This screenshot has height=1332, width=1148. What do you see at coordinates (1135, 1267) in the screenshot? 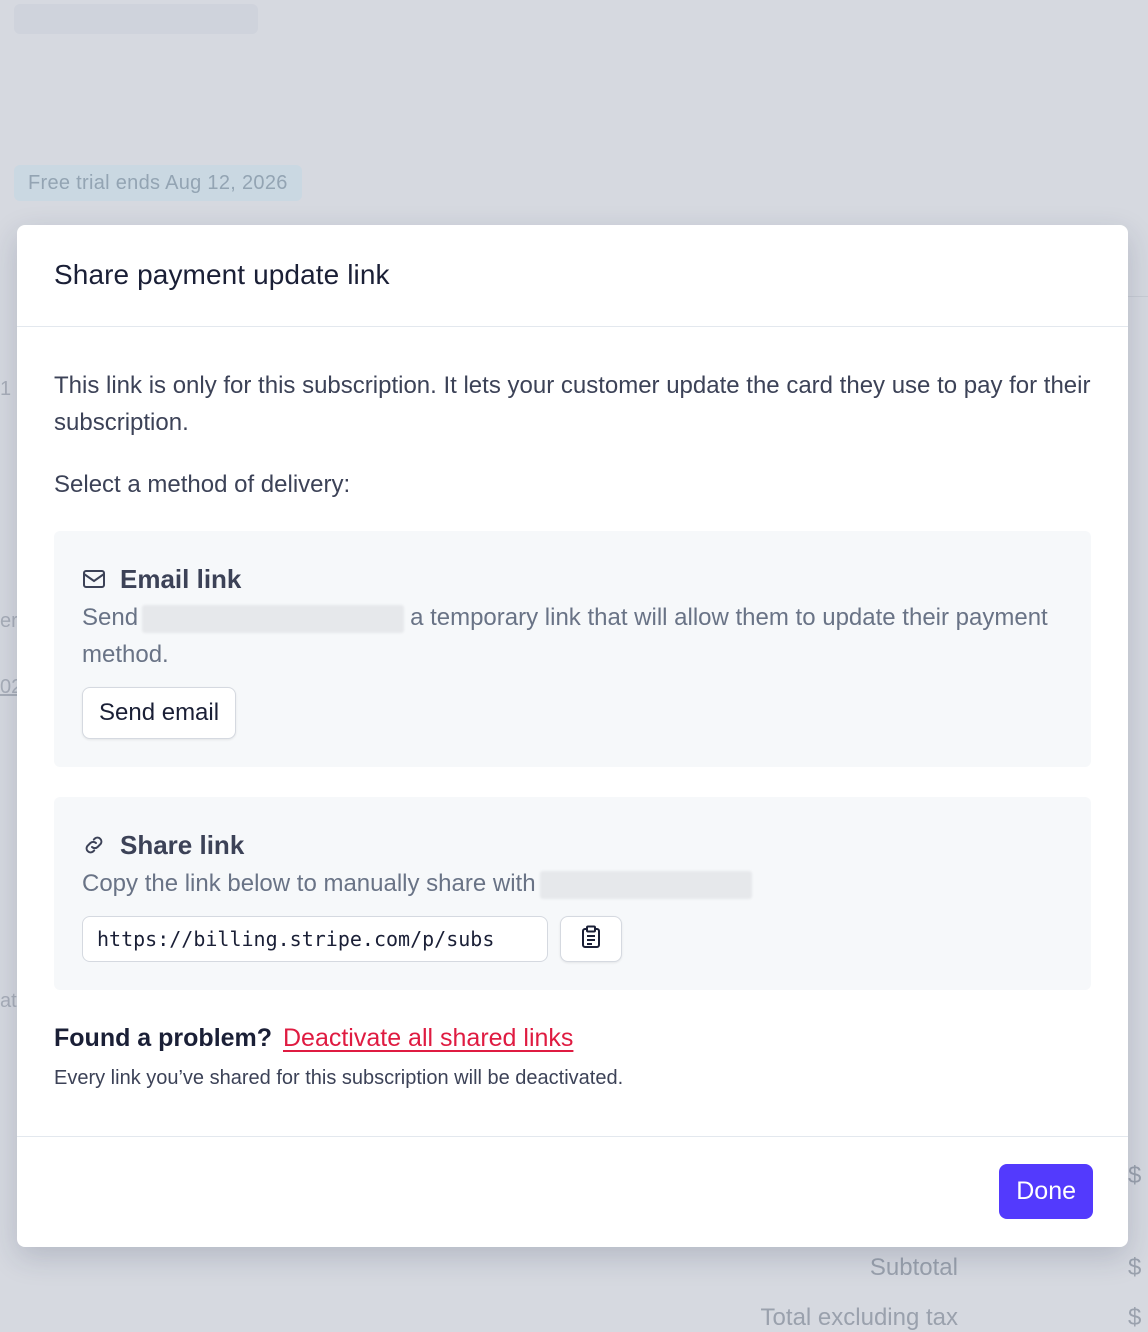
I see `subtotal-value: $` at bounding box center [1135, 1267].